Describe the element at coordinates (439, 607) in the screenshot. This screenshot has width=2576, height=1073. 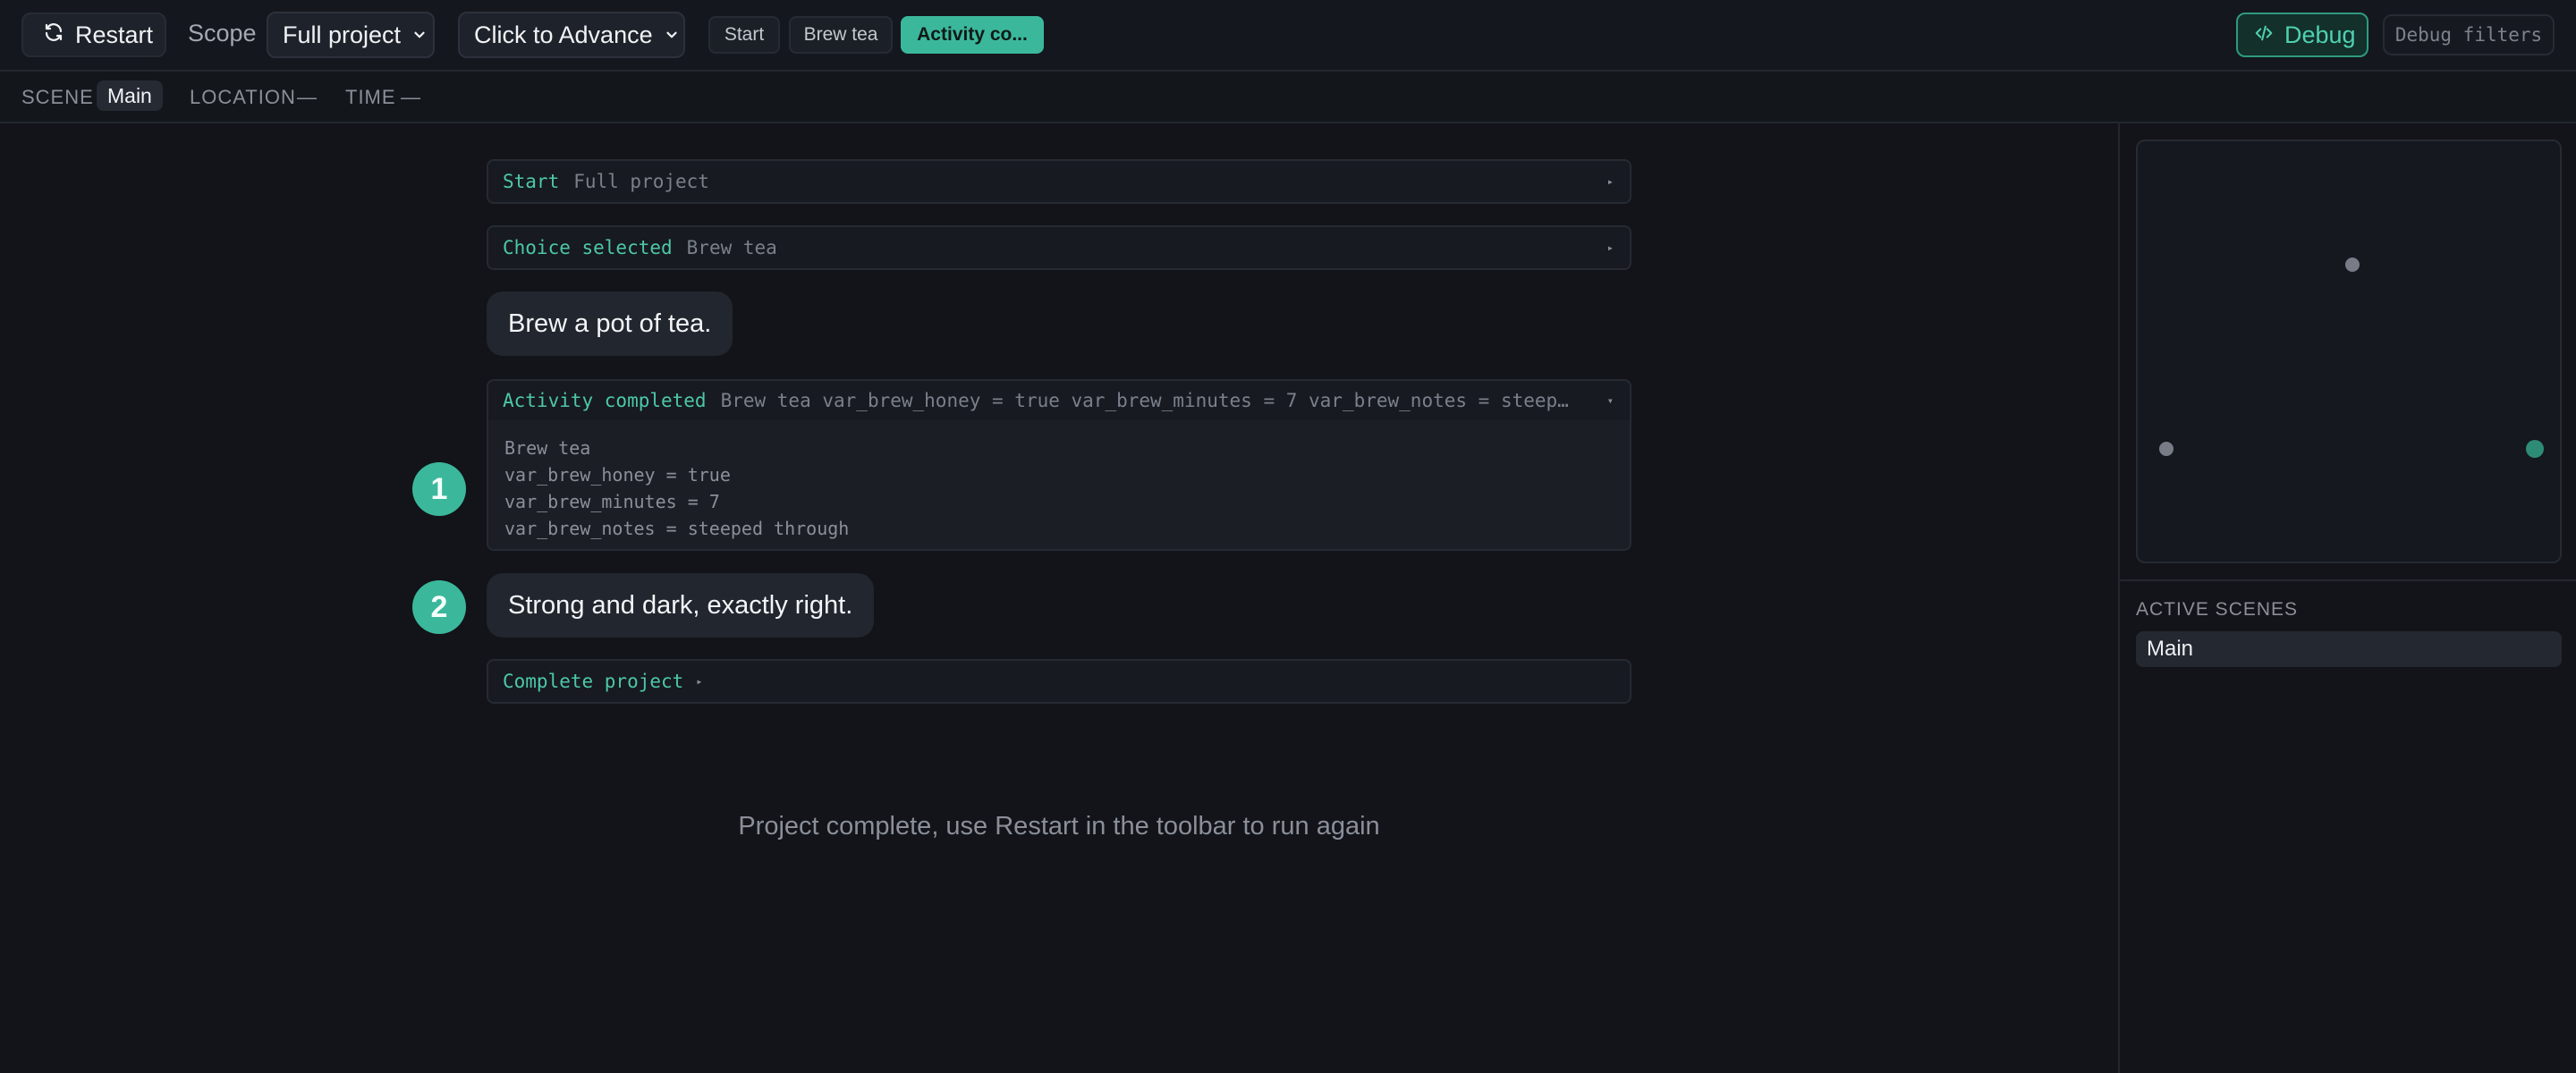
I see `step-number-badge: 2` at that location.